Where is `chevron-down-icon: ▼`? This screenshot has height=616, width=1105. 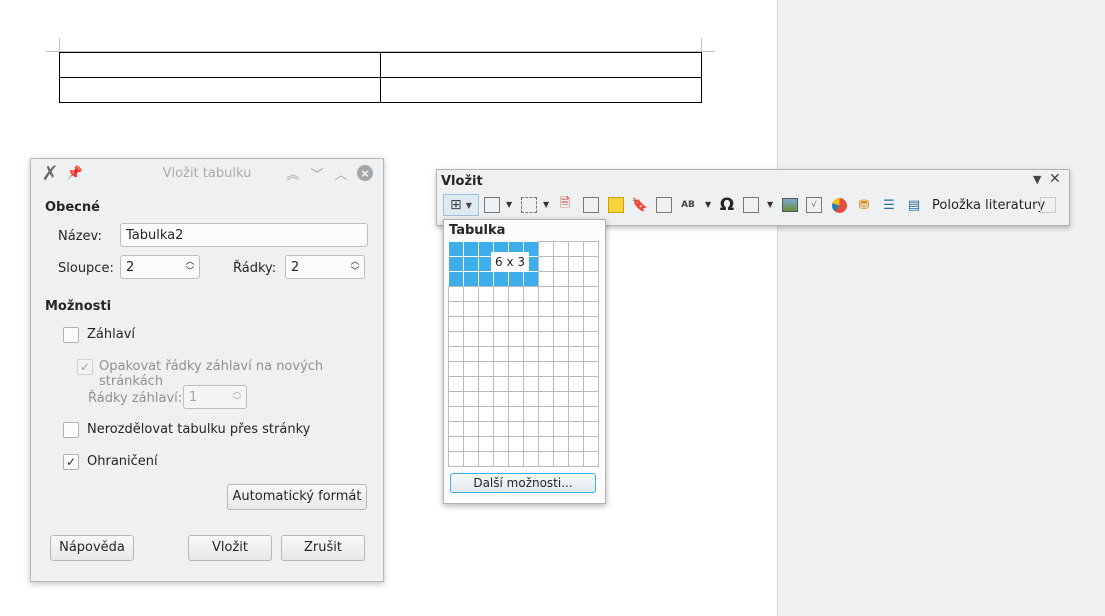
chevron-down-icon: ▼ is located at coordinates (509, 204).